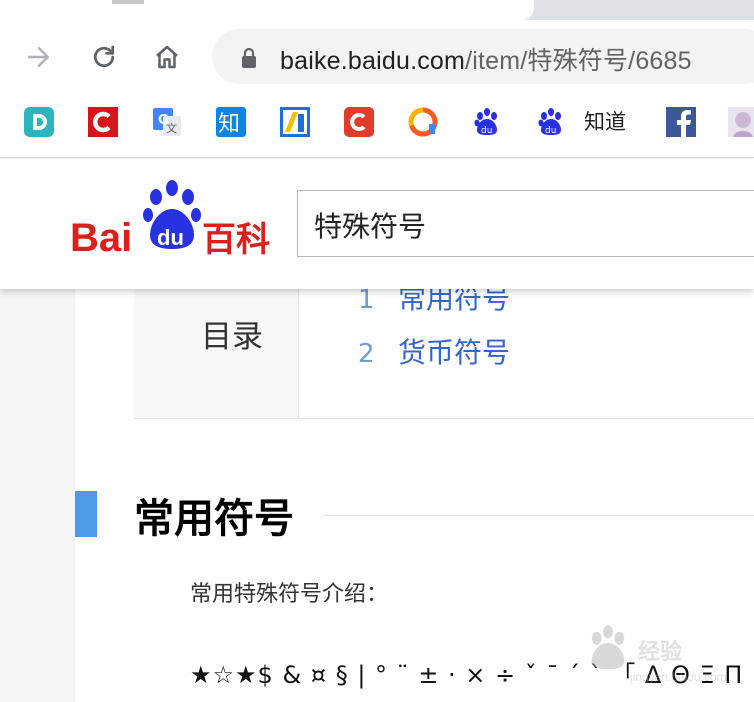 The image size is (754, 702). I want to click on bookmark-stripe-app, so click(295, 122).